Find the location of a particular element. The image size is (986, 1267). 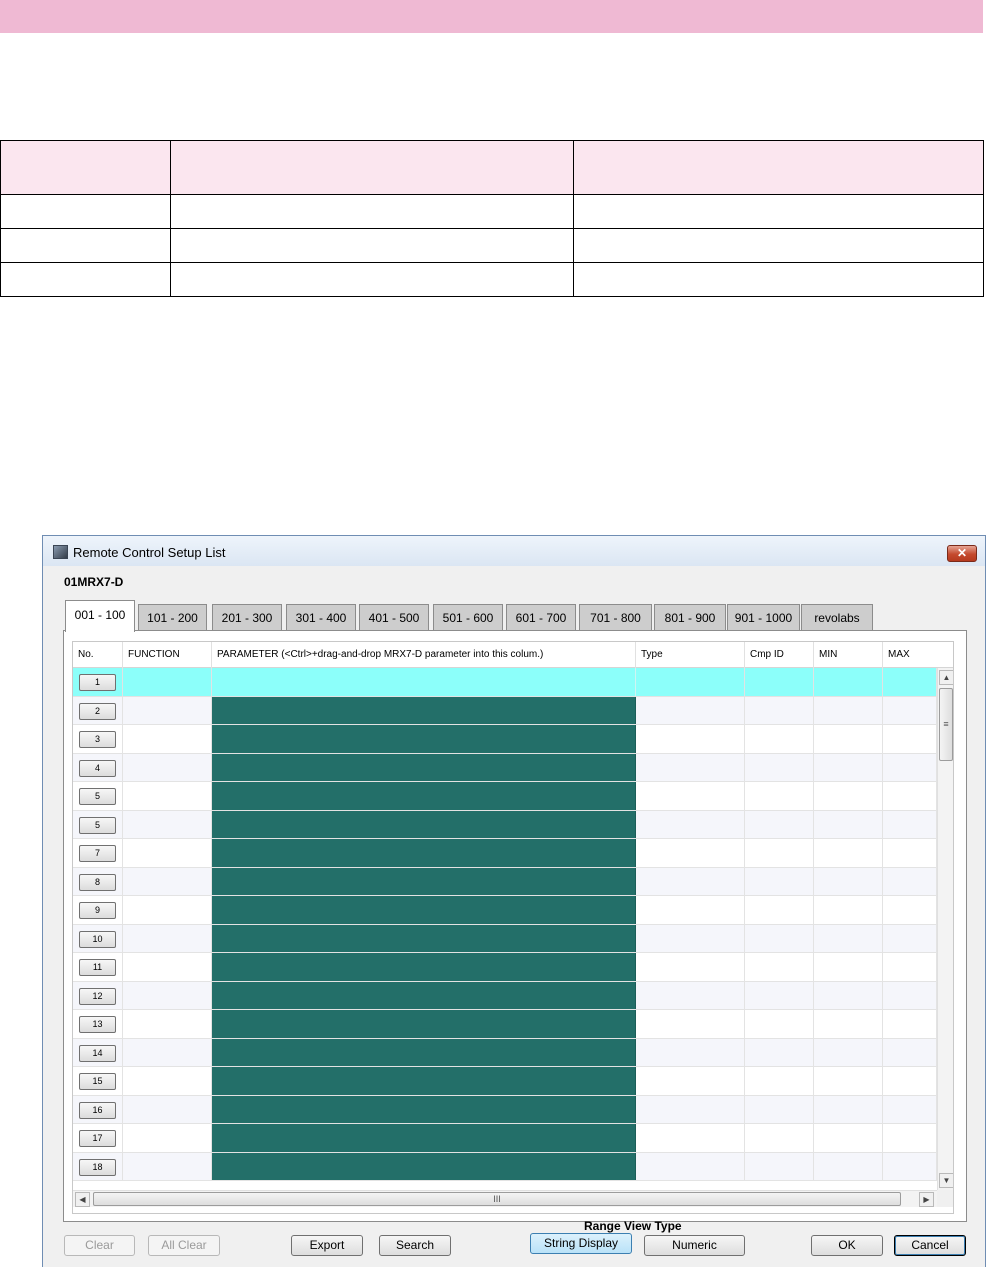

tab-701-800: 701 - 800 is located at coordinates (615, 617).